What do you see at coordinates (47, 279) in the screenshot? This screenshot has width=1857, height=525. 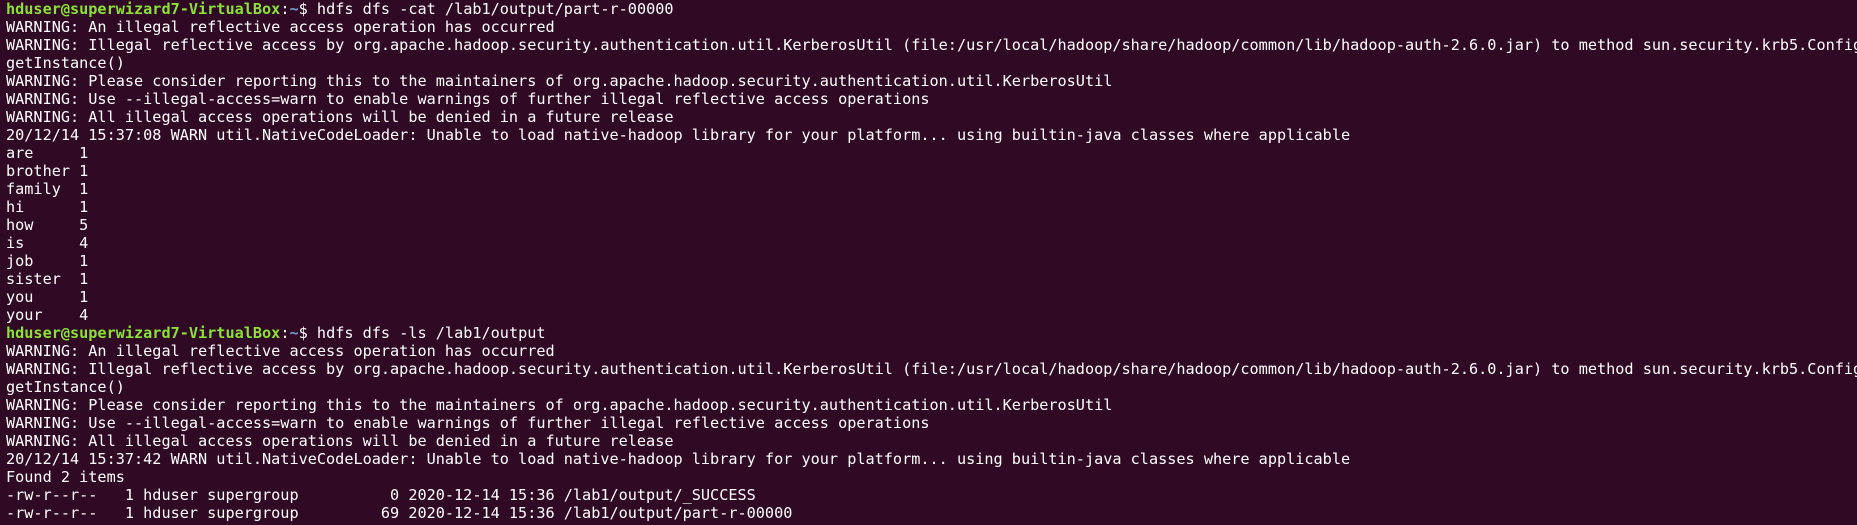 I see `output-text: sister 1` at bounding box center [47, 279].